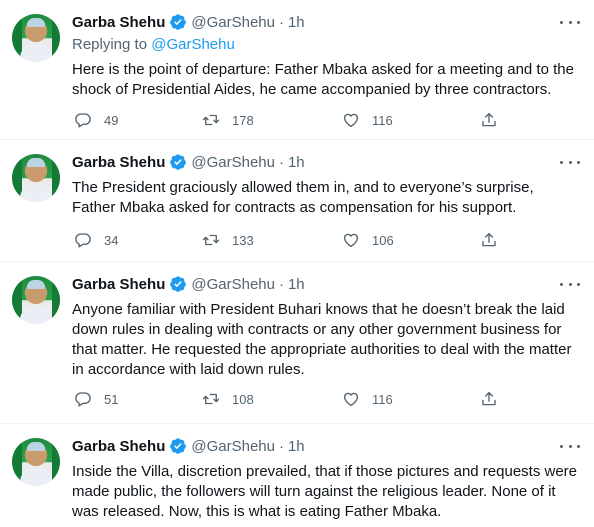 Image resolution: width=594 pixels, height=527 pixels. Describe the element at coordinates (243, 399) in the screenshot. I see `retweet-count: 108` at that location.